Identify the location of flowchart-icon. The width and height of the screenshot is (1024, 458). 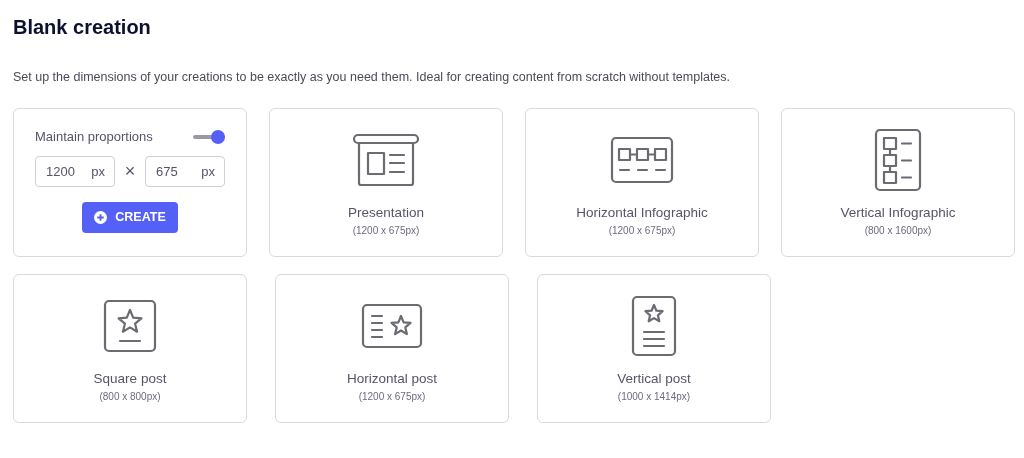
(898, 159).